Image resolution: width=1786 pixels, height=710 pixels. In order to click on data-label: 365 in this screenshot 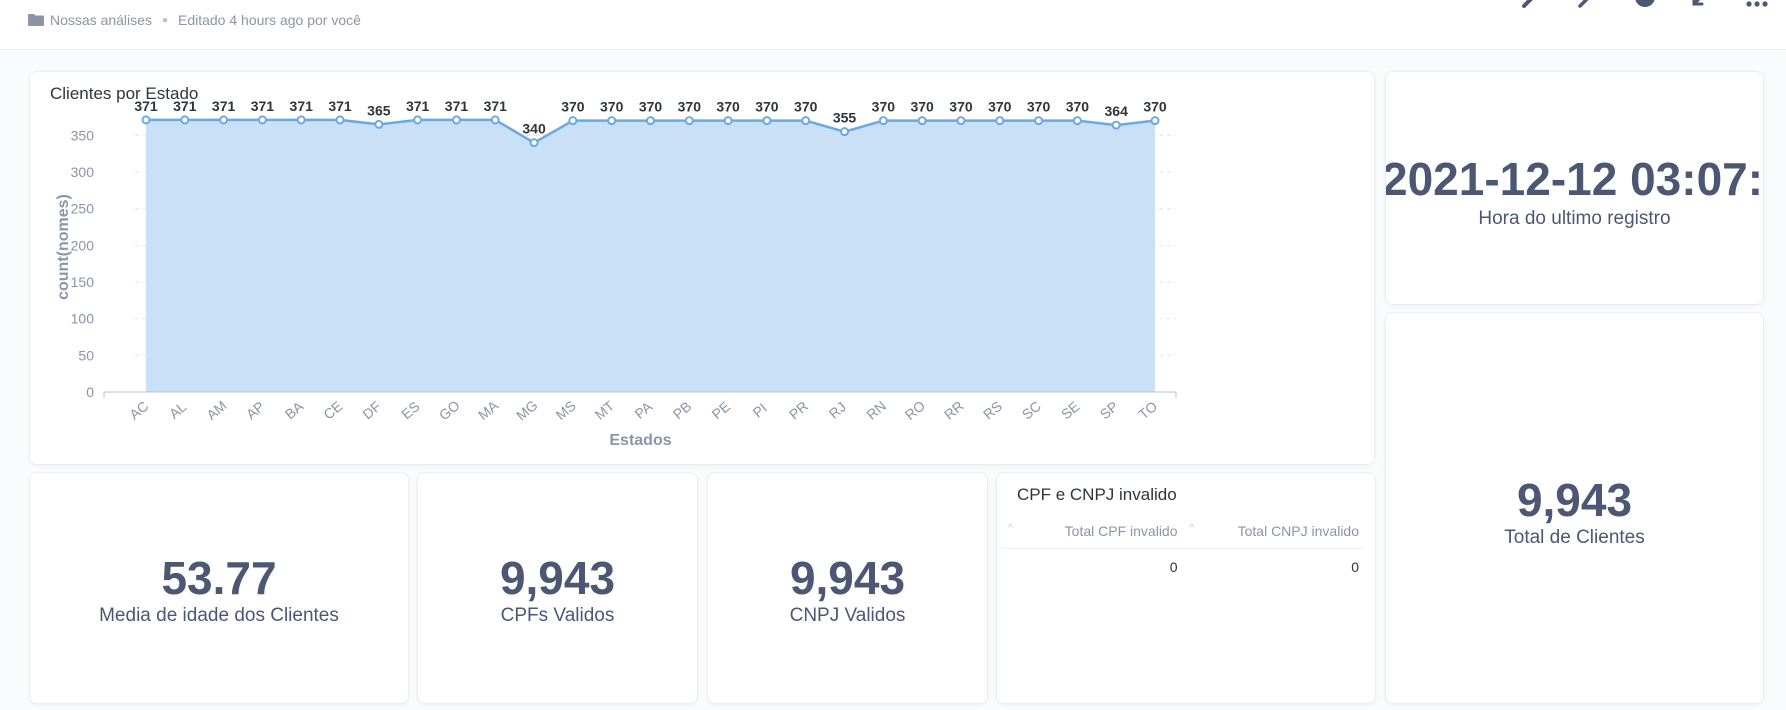, I will do `click(379, 110)`.